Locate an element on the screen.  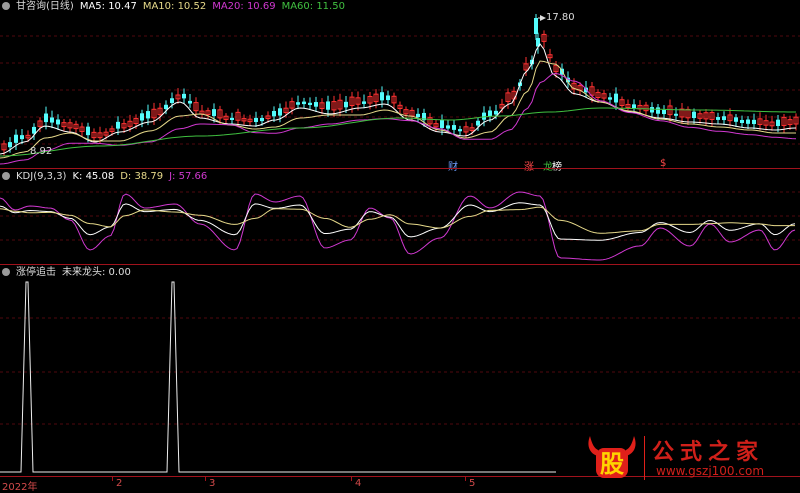
bull-logo-icon: 股 is located at coordinates (612, 457).